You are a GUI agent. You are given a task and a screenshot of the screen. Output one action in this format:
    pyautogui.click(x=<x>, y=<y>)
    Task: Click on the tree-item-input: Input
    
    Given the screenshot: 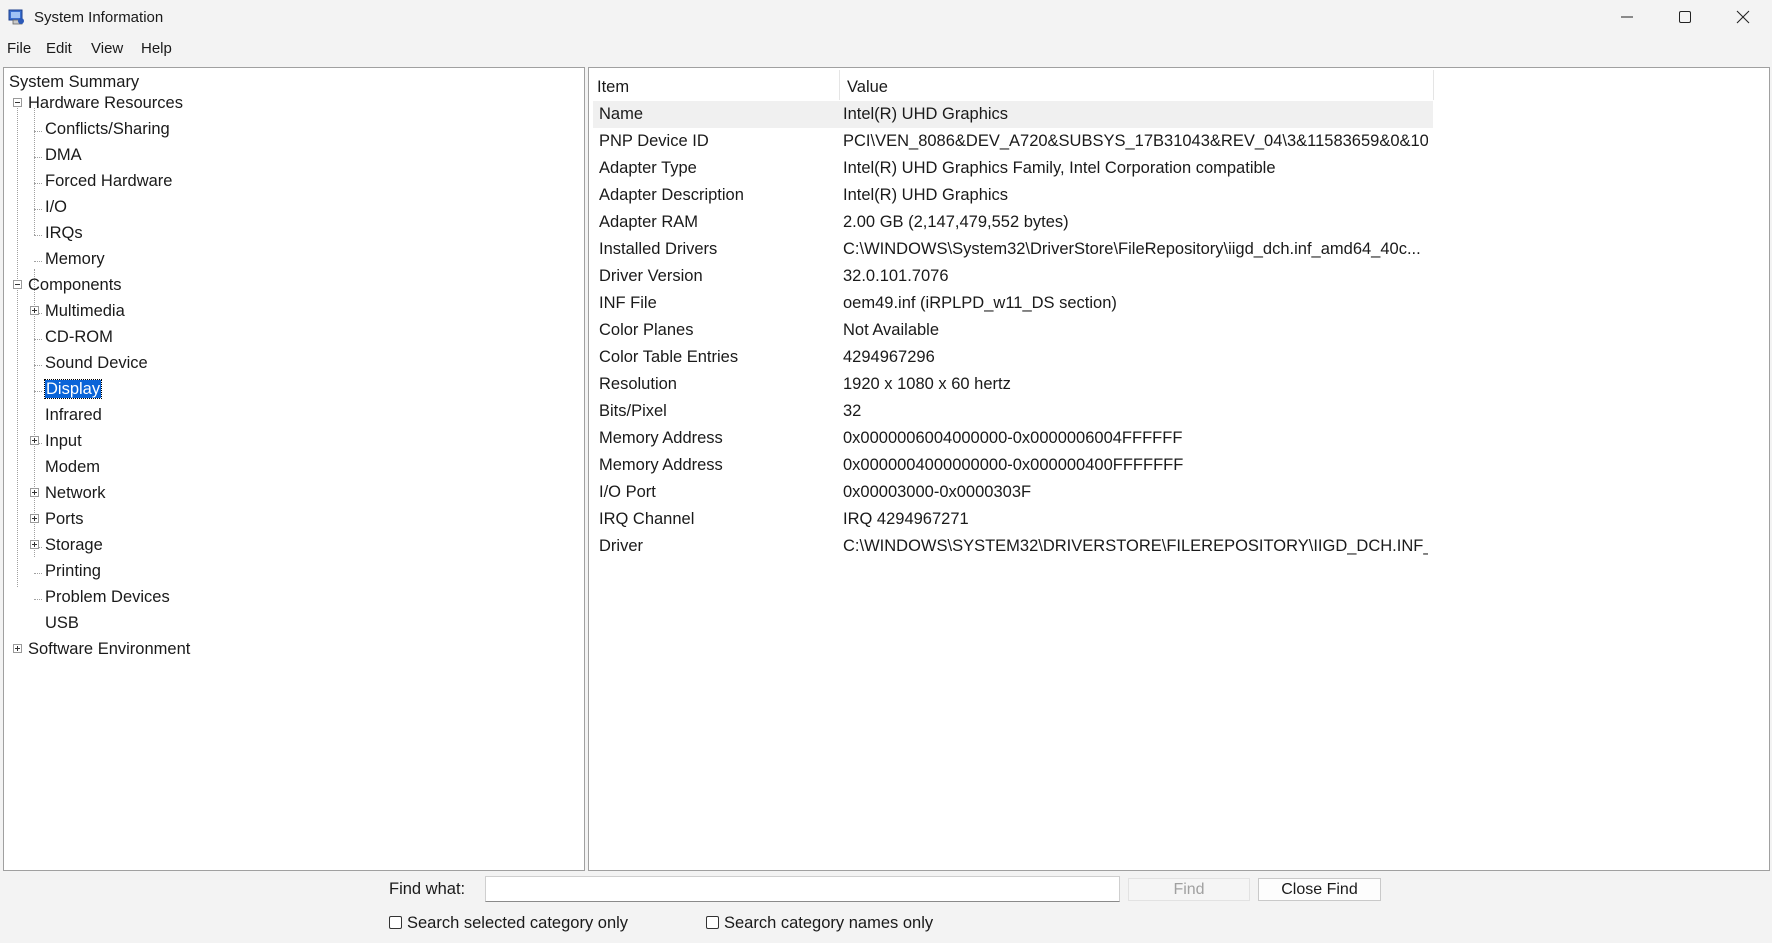 What is the action you would take?
    pyautogui.click(x=63, y=441)
    